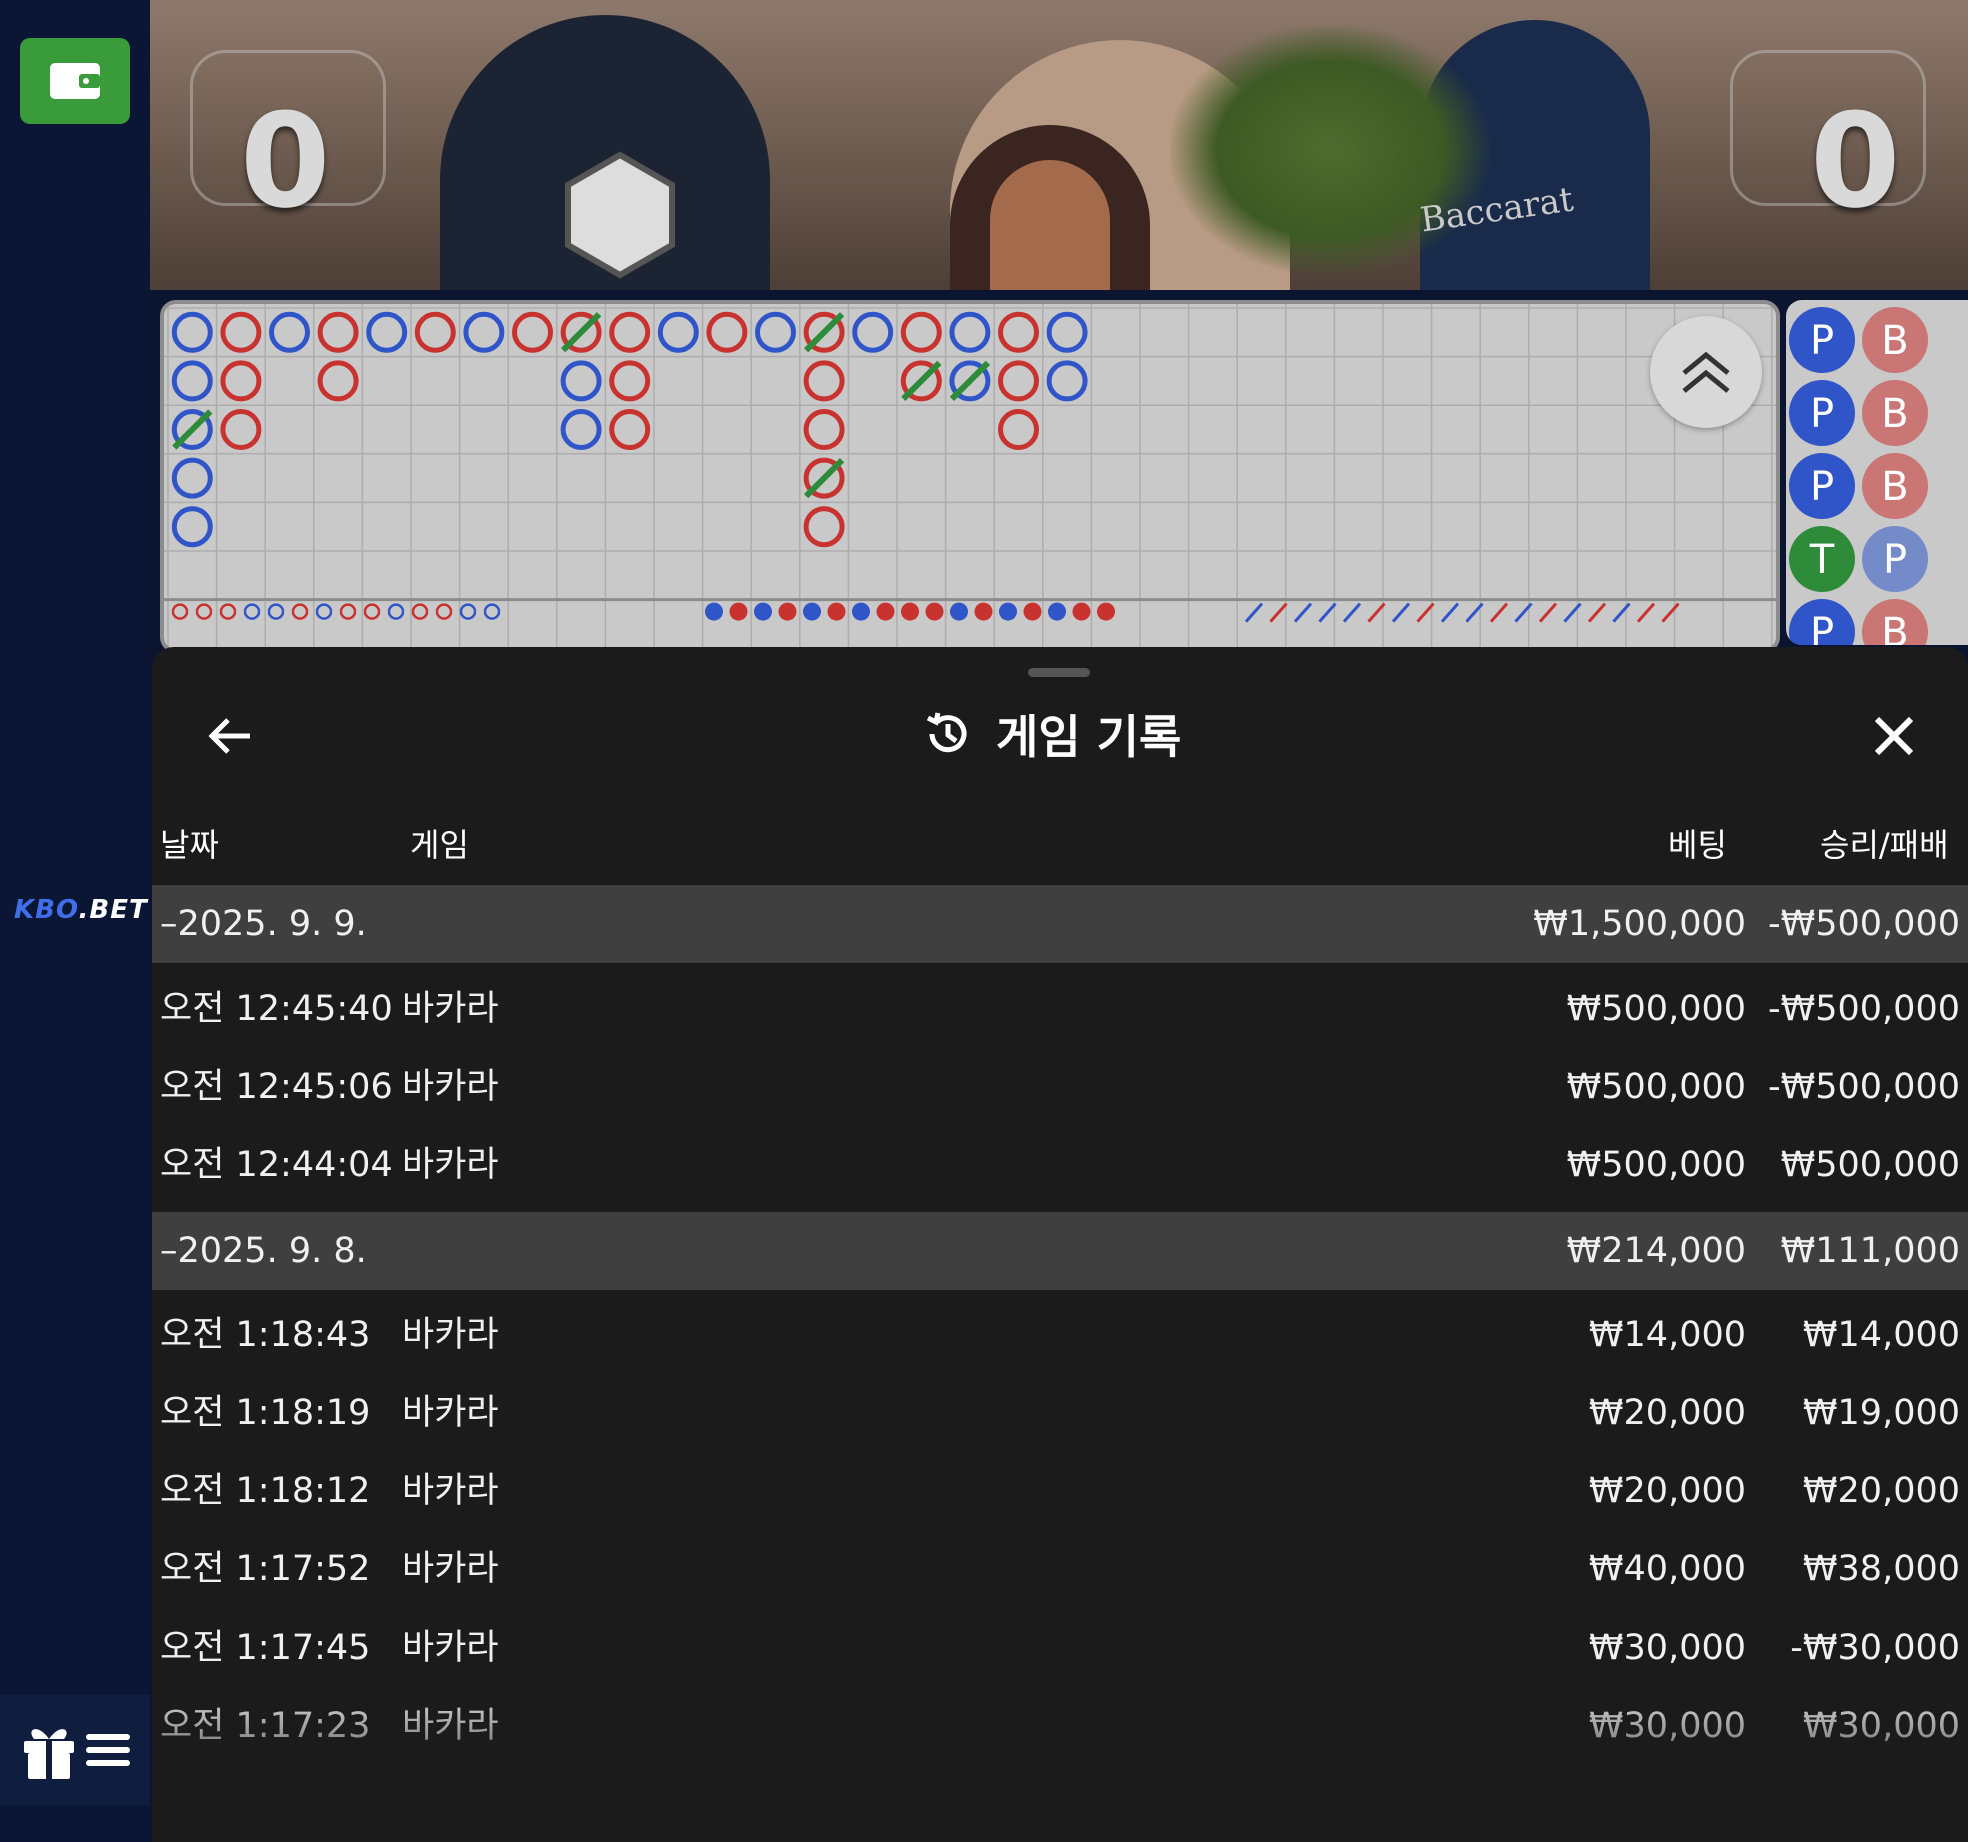  What do you see at coordinates (1870, 1165) in the screenshot?
I see `row-result: ₩500,000` at bounding box center [1870, 1165].